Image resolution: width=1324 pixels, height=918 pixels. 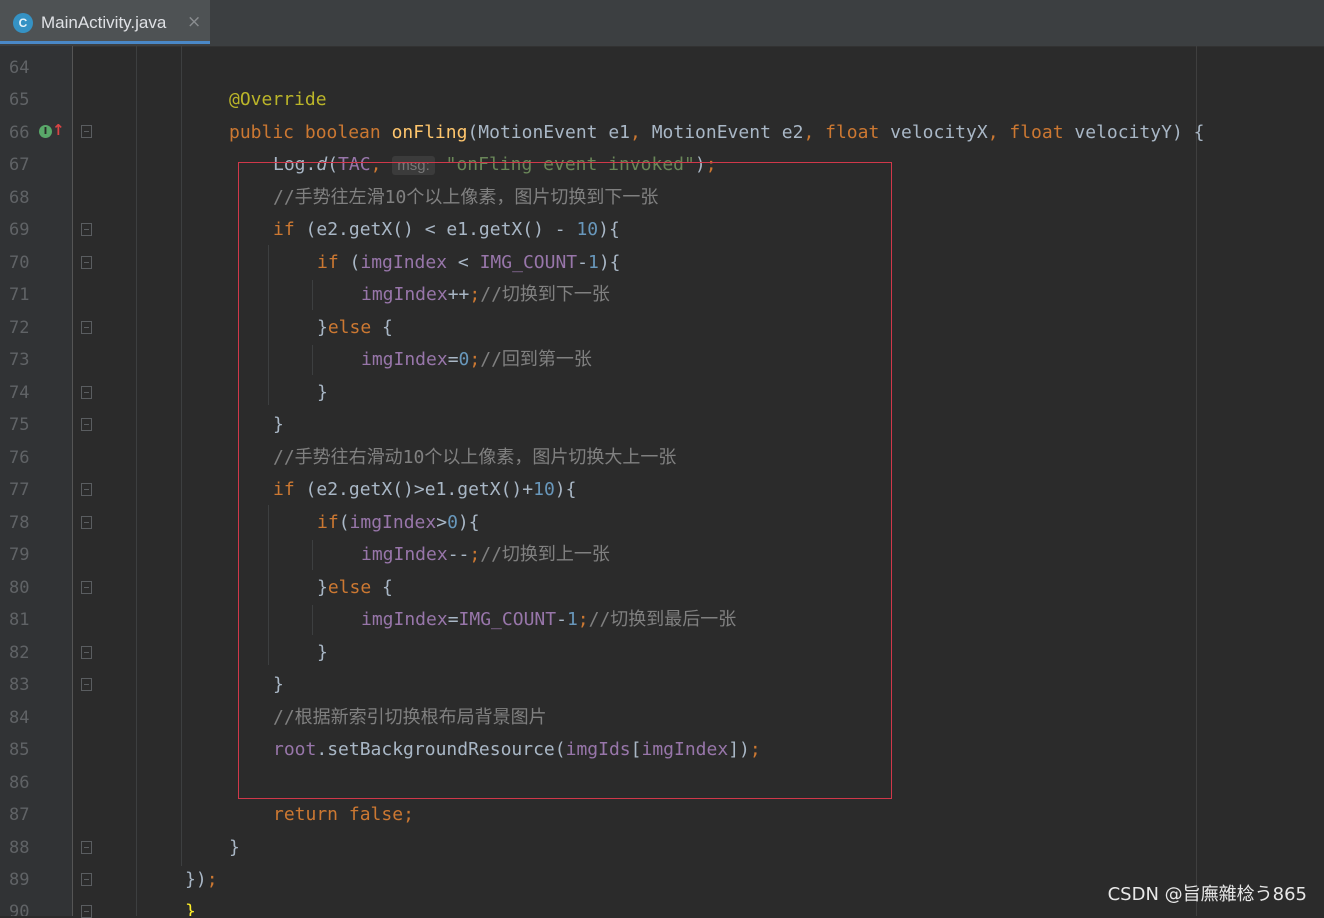 What do you see at coordinates (1207, 894) in the screenshot?
I see `watermark: CSDN @旨廡雜棯う865` at bounding box center [1207, 894].